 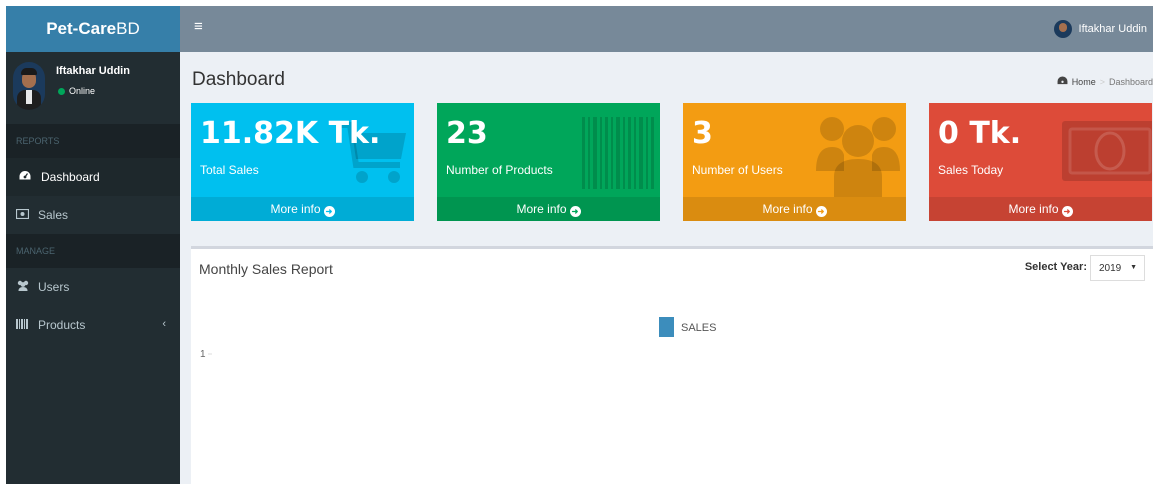 I want to click on user-name: Iftakhar Uddin, so click(x=93, y=71).